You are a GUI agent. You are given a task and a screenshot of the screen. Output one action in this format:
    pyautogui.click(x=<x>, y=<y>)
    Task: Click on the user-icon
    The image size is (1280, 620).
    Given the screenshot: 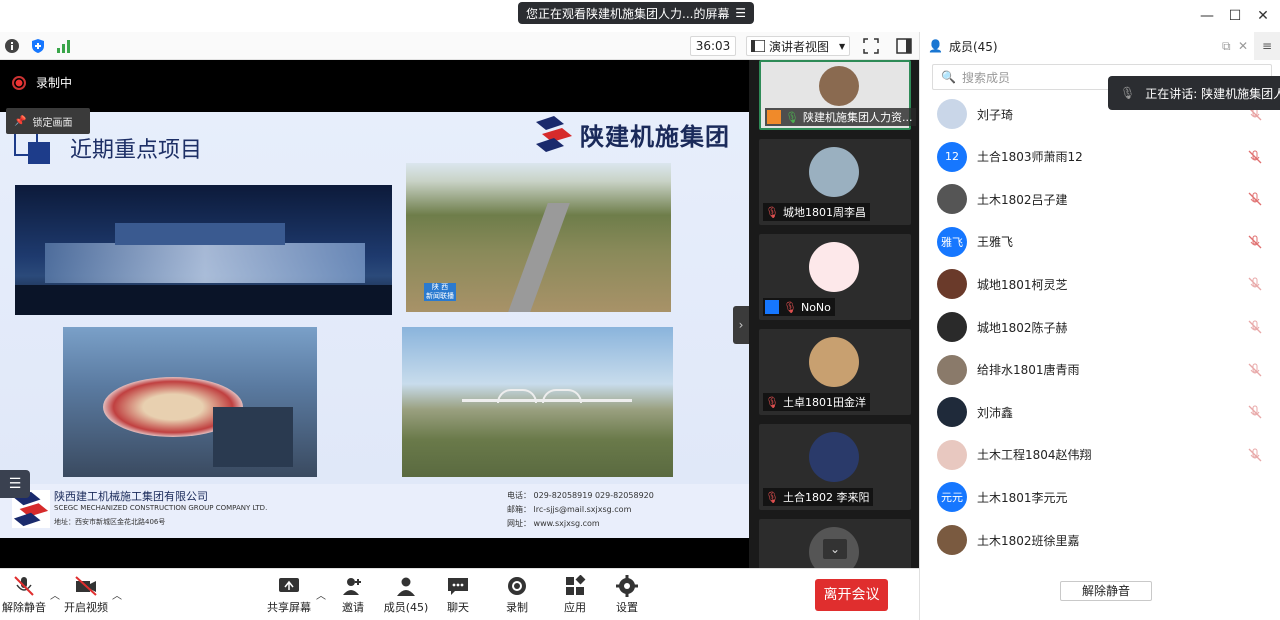 What is the action you would take?
    pyautogui.click(x=772, y=307)
    